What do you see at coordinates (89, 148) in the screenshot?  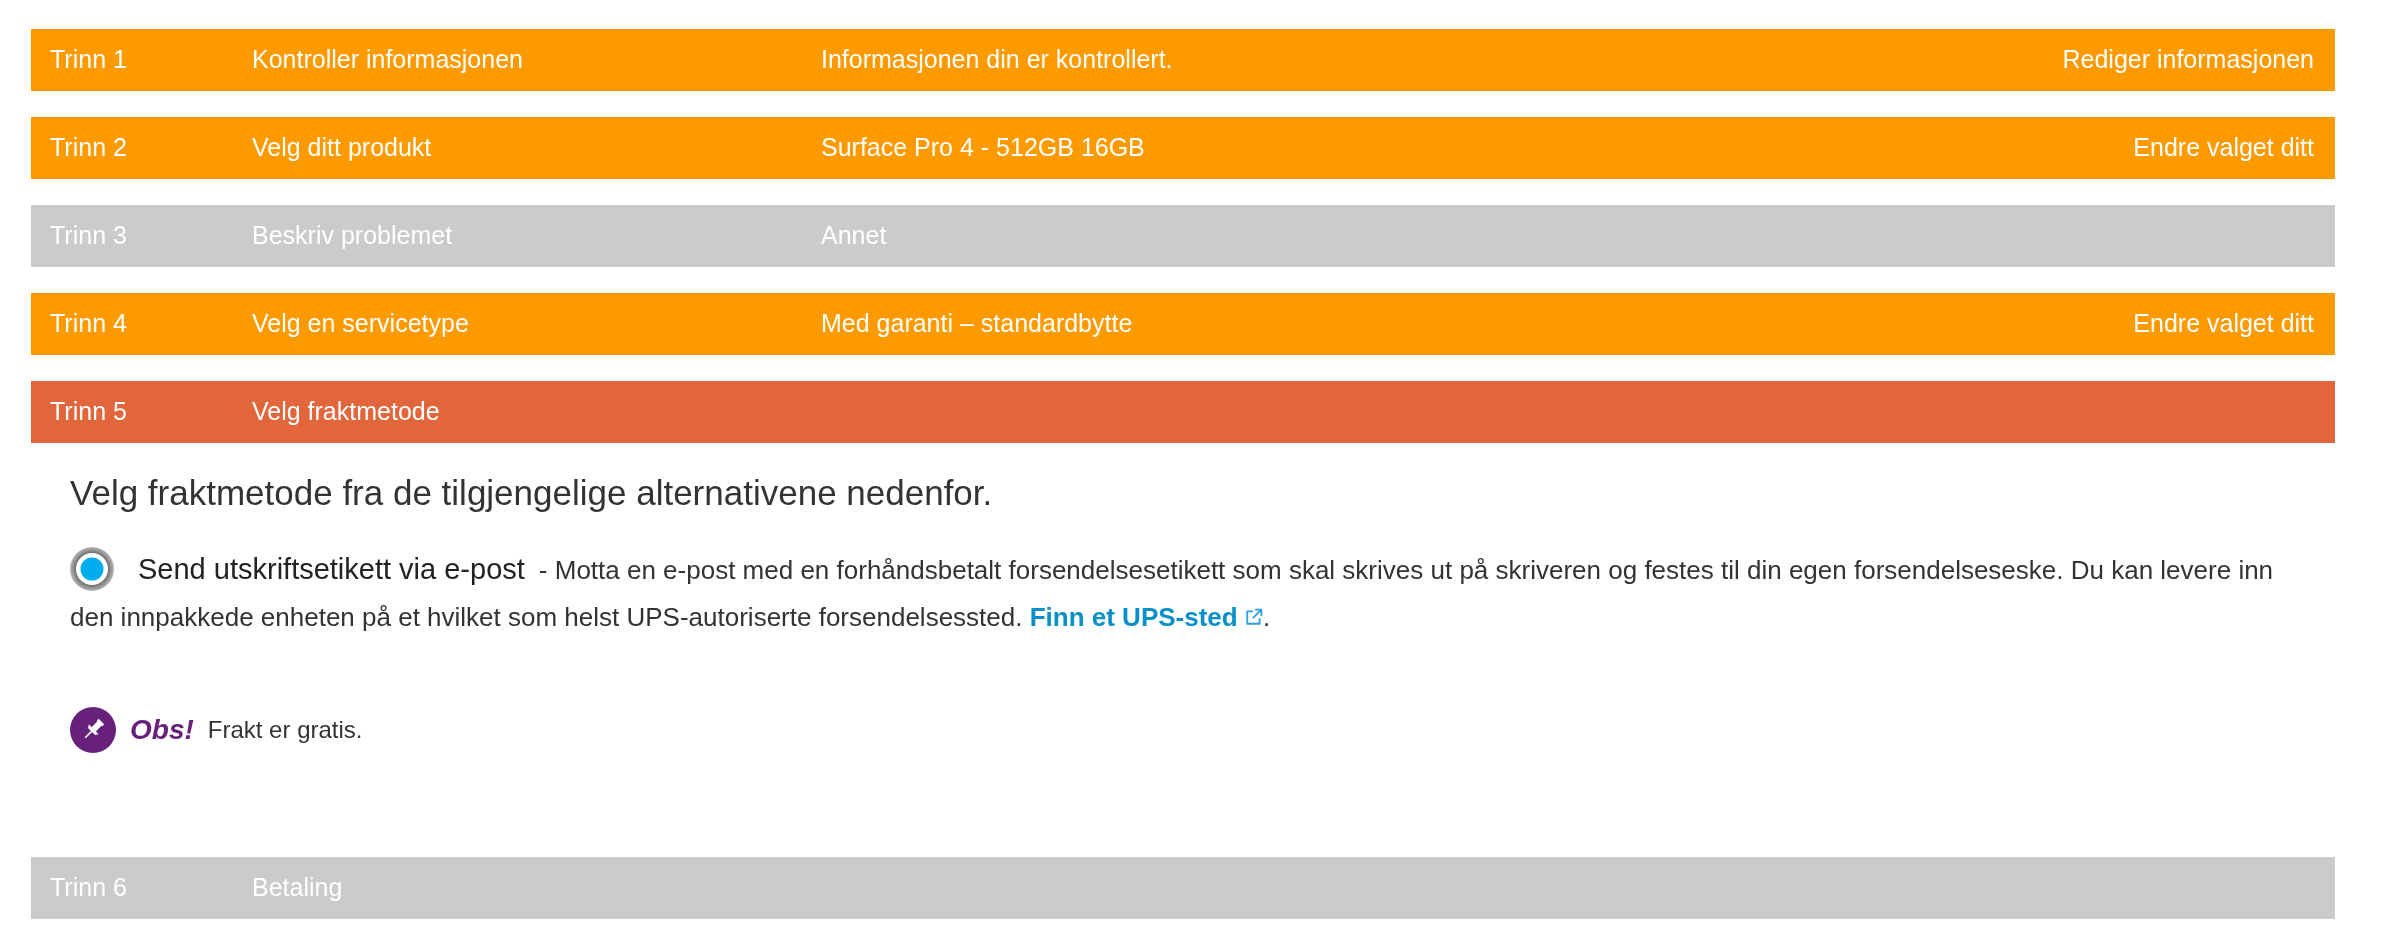 I see `step-label: Trinn 2` at bounding box center [89, 148].